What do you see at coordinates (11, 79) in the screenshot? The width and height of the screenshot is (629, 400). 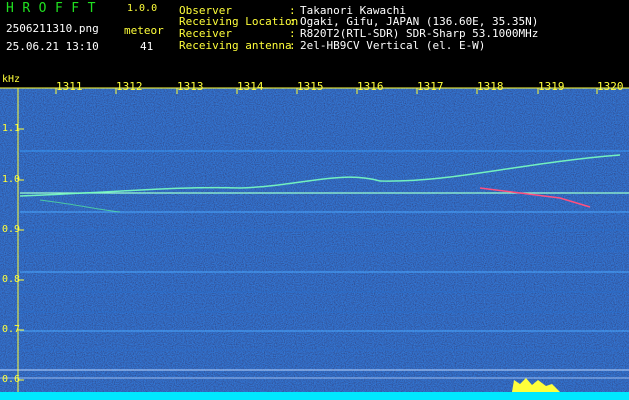 I see `y-unit-label: kHz` at bounding box center [11, 79].